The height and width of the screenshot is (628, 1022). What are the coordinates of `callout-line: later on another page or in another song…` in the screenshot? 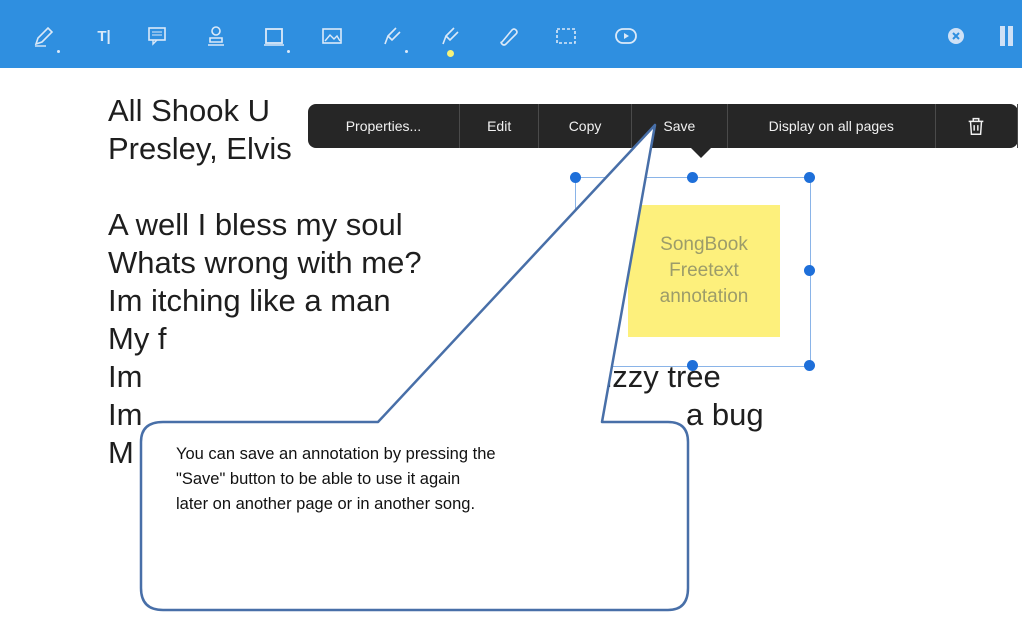 It's located at (326, 504).